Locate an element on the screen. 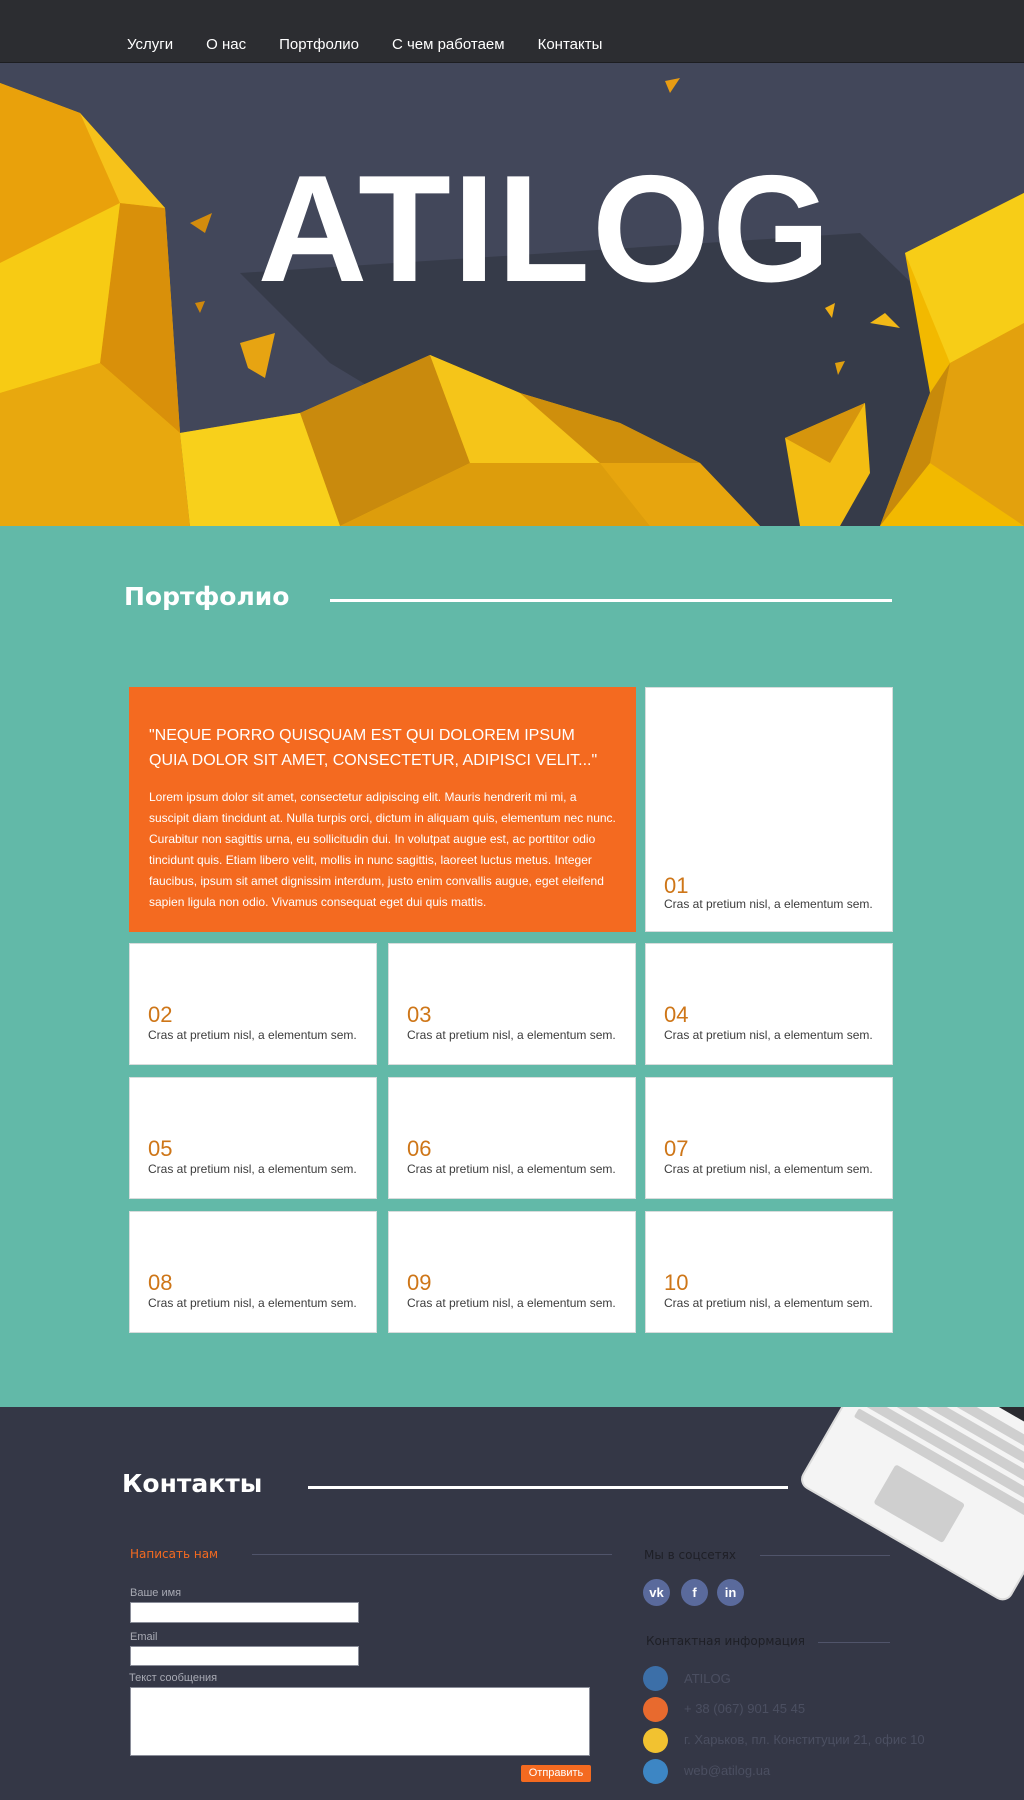 The width and height of the screenshot is (1024, 1800). portfolio-item-number: 06 is located at coordinates (419, 1148).